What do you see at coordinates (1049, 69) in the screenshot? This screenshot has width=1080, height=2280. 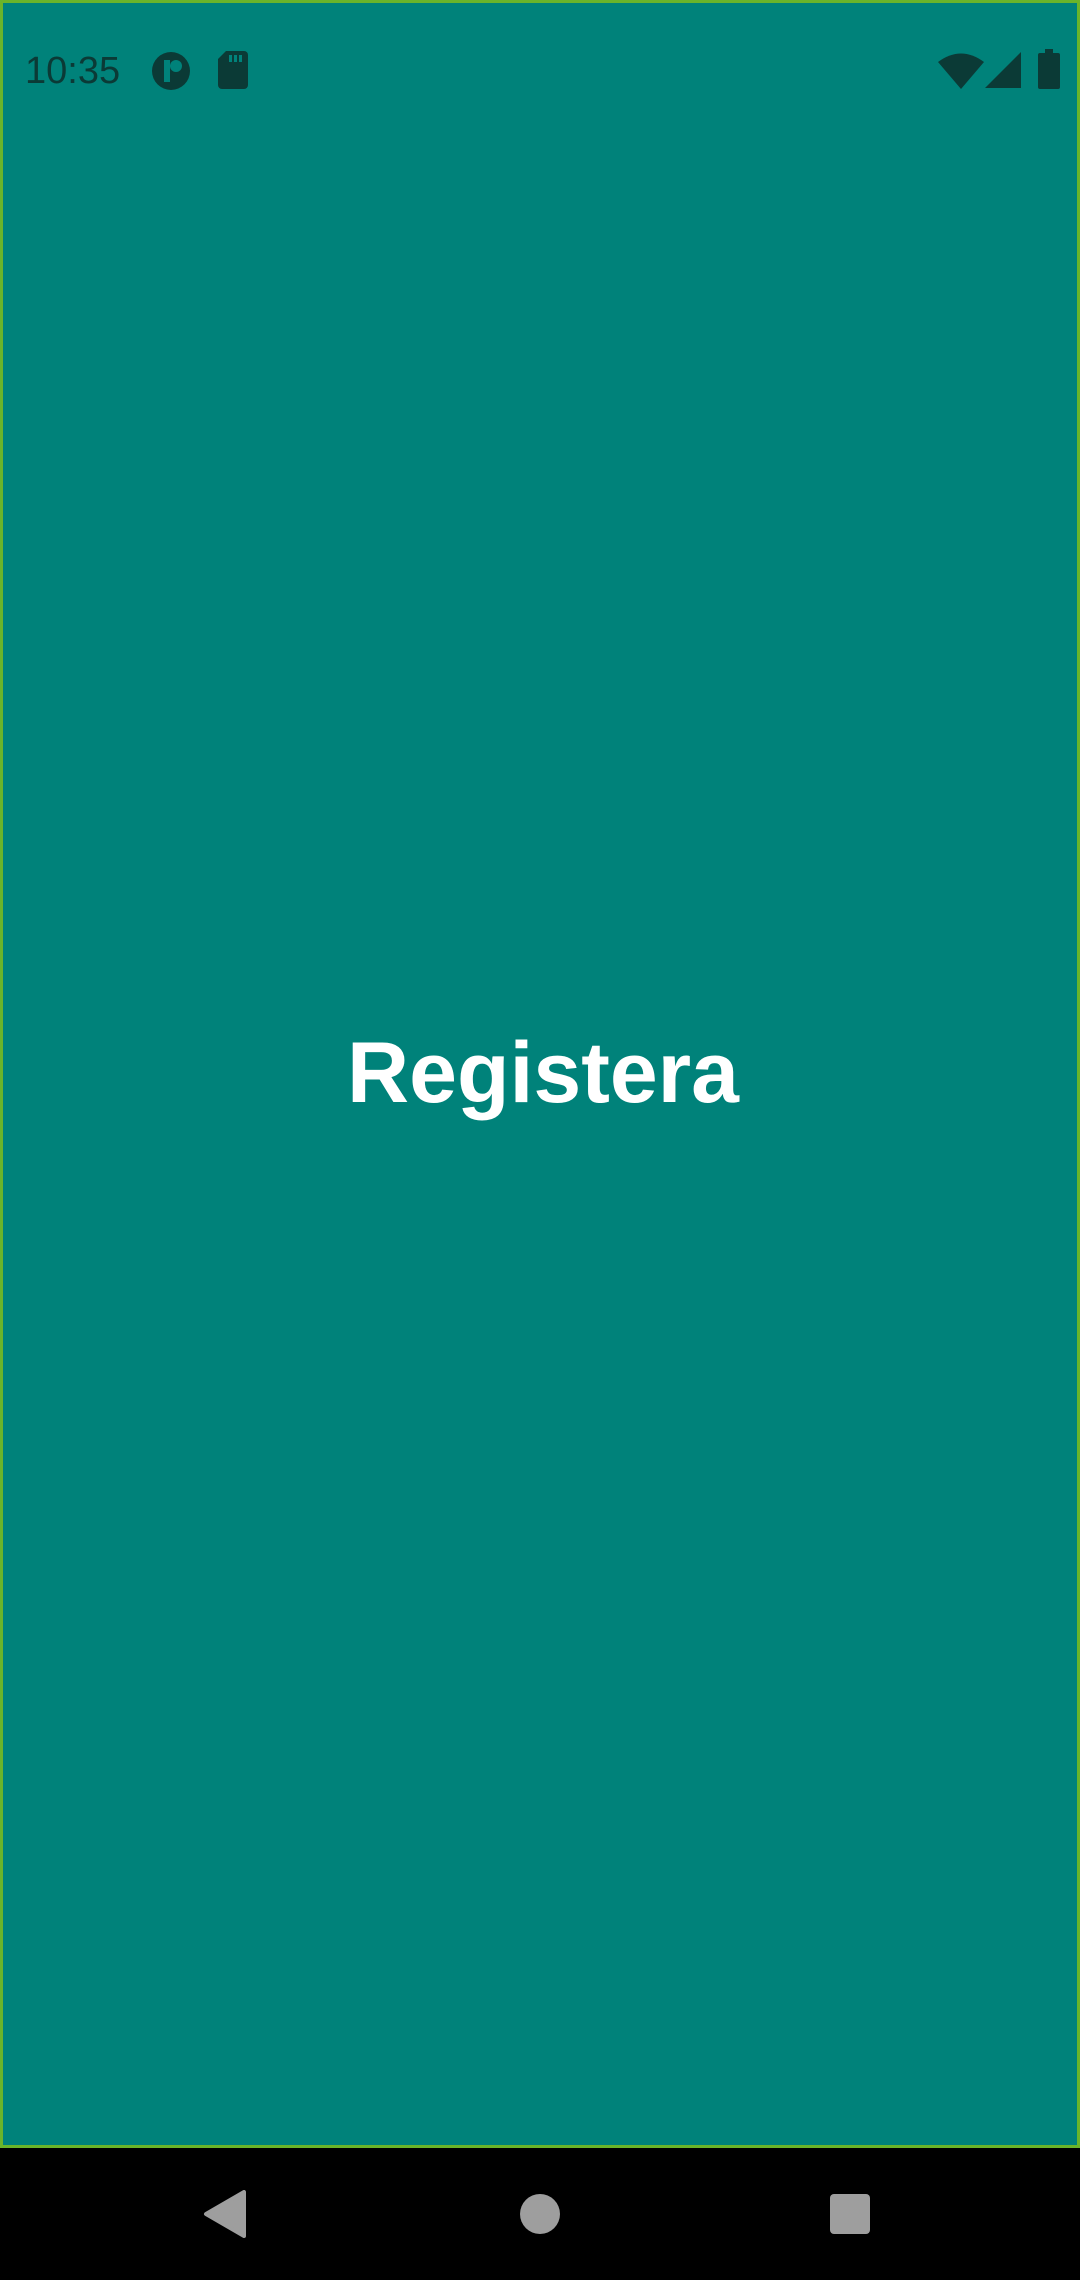 I see `battery-icon` at bounding box center [1049, 69].